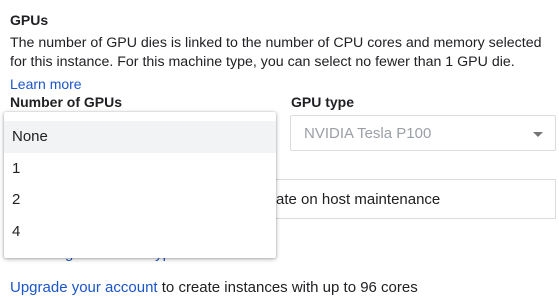 The height and width of the screenshot is (297, 559). What do you see at coordinates (140, 169) in the screenshot?
I see `gpu-count-option-1: 1` at bounding box center [140, 169].